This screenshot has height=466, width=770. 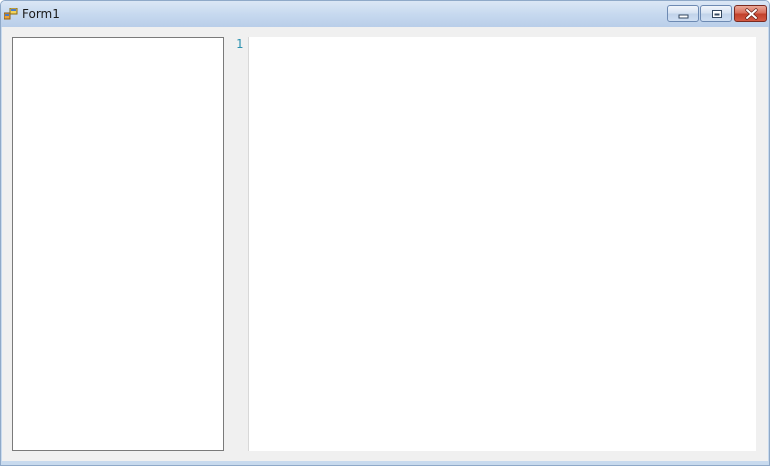 What do you see at coordinates (41, 14) in the screenshot?
I see `window-title: Form1` at bounding box center [41, 14].